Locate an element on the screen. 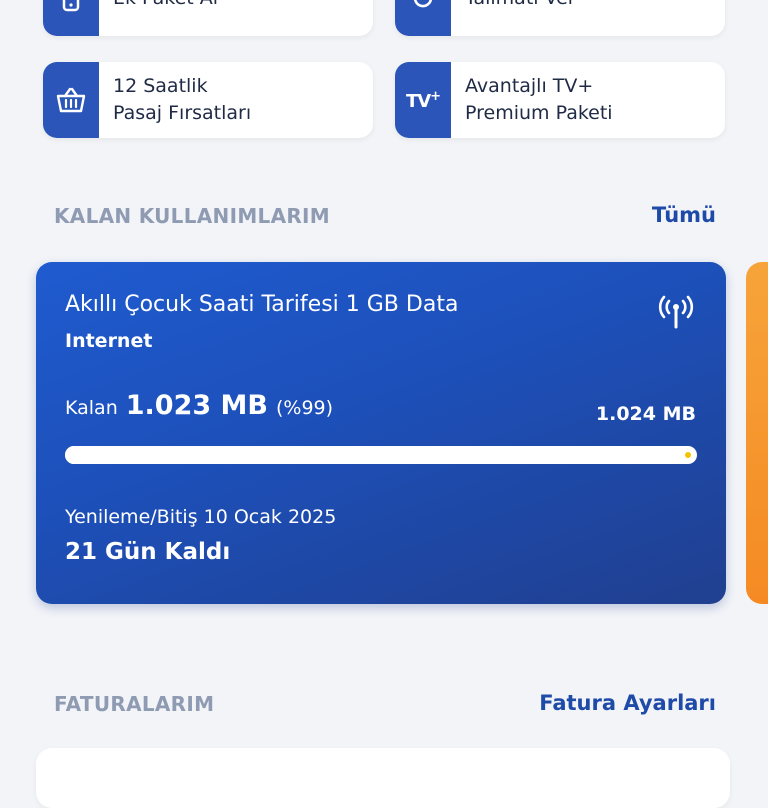  talimat-ver-label: Talimatı Ver is located at coordinates (513, 6).